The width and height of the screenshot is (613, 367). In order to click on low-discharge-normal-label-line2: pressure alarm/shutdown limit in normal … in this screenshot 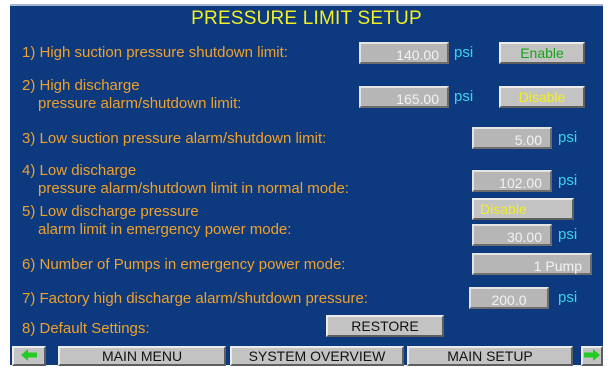, I will do `click(193, 188)`.